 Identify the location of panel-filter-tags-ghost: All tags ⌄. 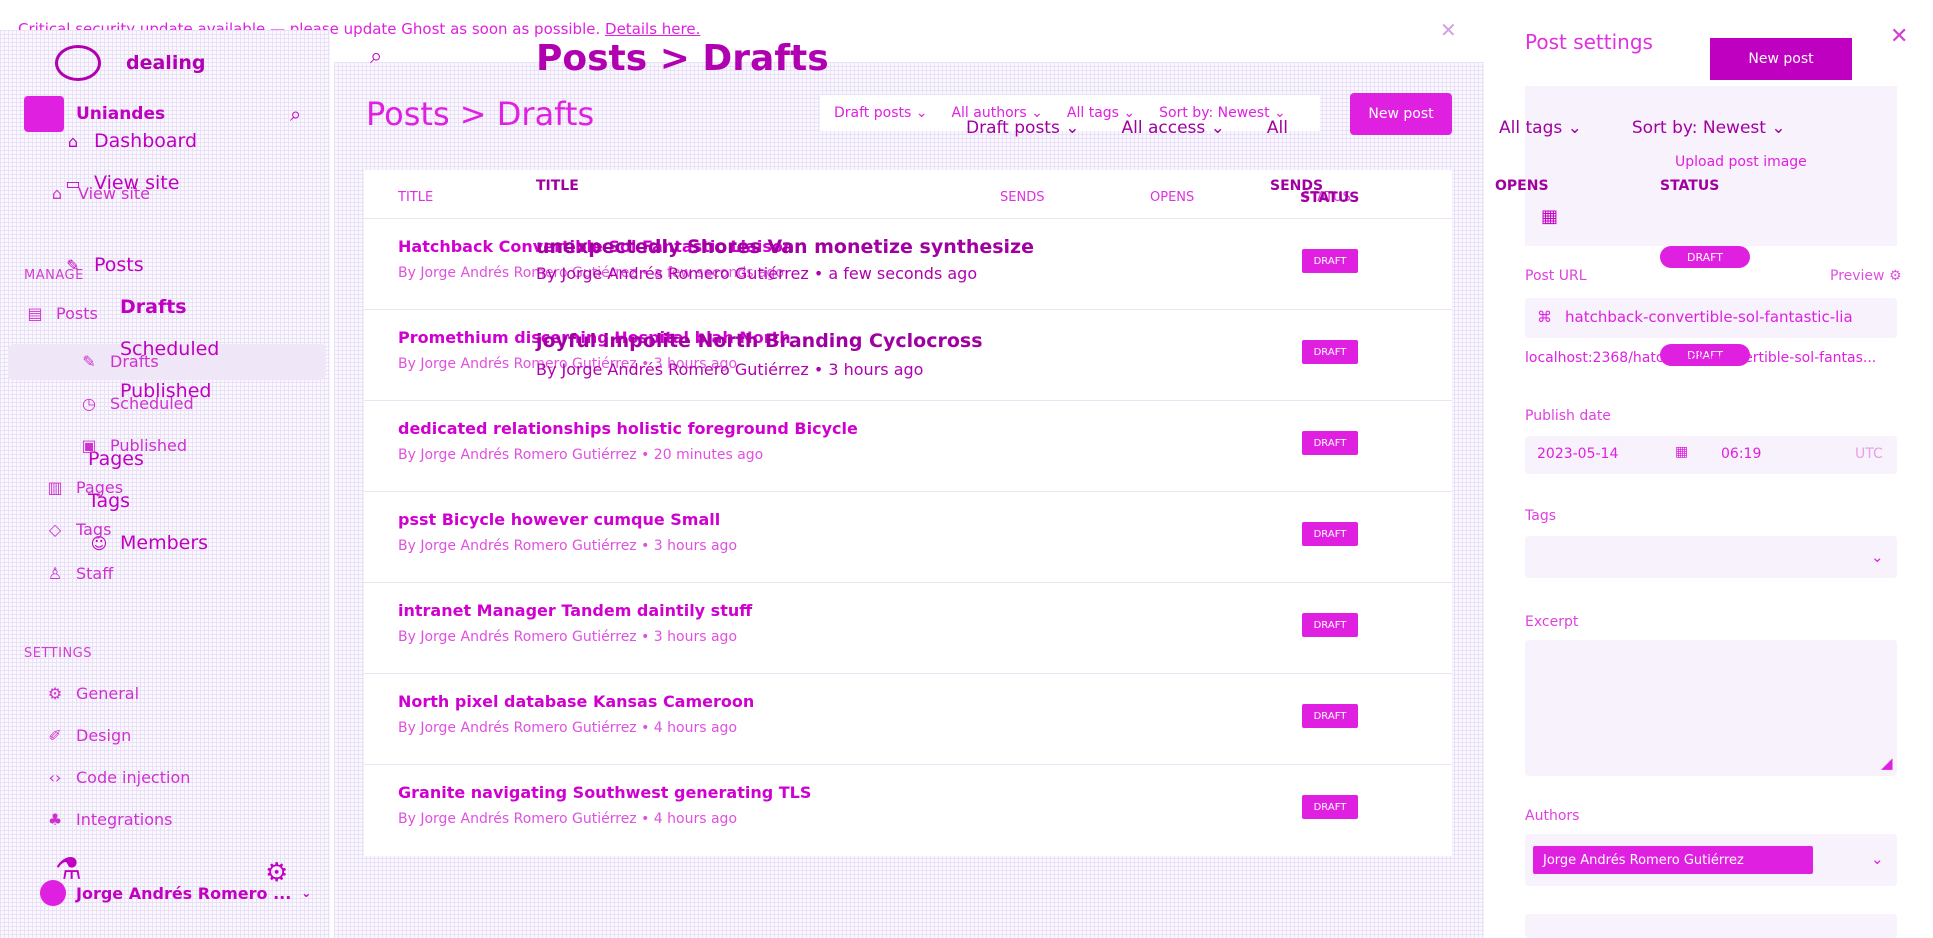
(1540, 128).